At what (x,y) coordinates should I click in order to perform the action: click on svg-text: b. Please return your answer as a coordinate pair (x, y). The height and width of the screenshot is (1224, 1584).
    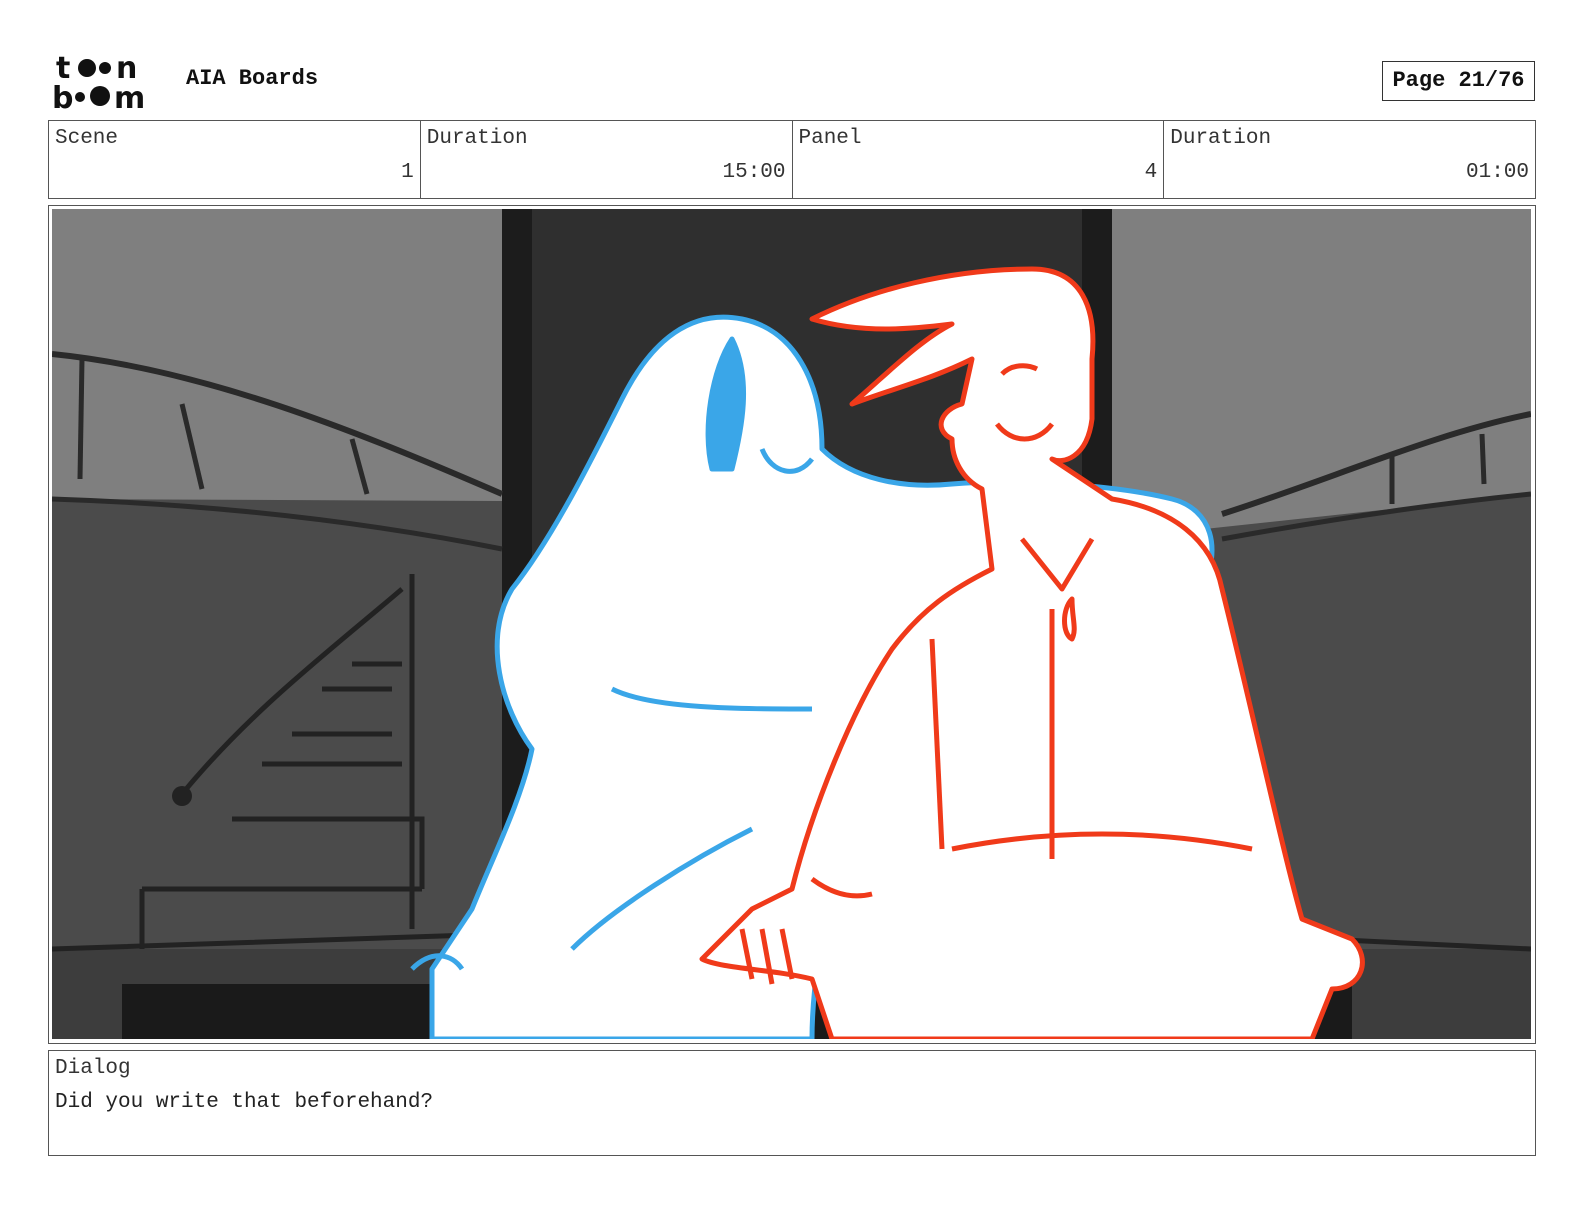
    Looking at the image, I should click on (62, 96).